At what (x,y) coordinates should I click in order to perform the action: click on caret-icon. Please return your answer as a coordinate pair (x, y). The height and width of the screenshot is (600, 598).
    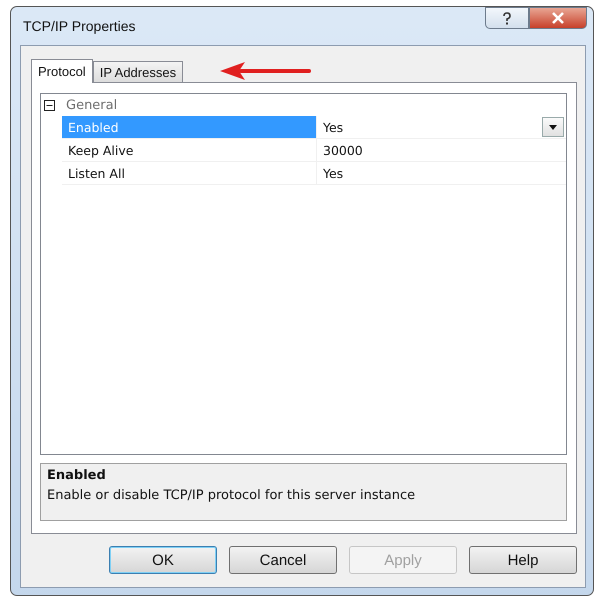
    Looking at the image, I should click on (553, 127).